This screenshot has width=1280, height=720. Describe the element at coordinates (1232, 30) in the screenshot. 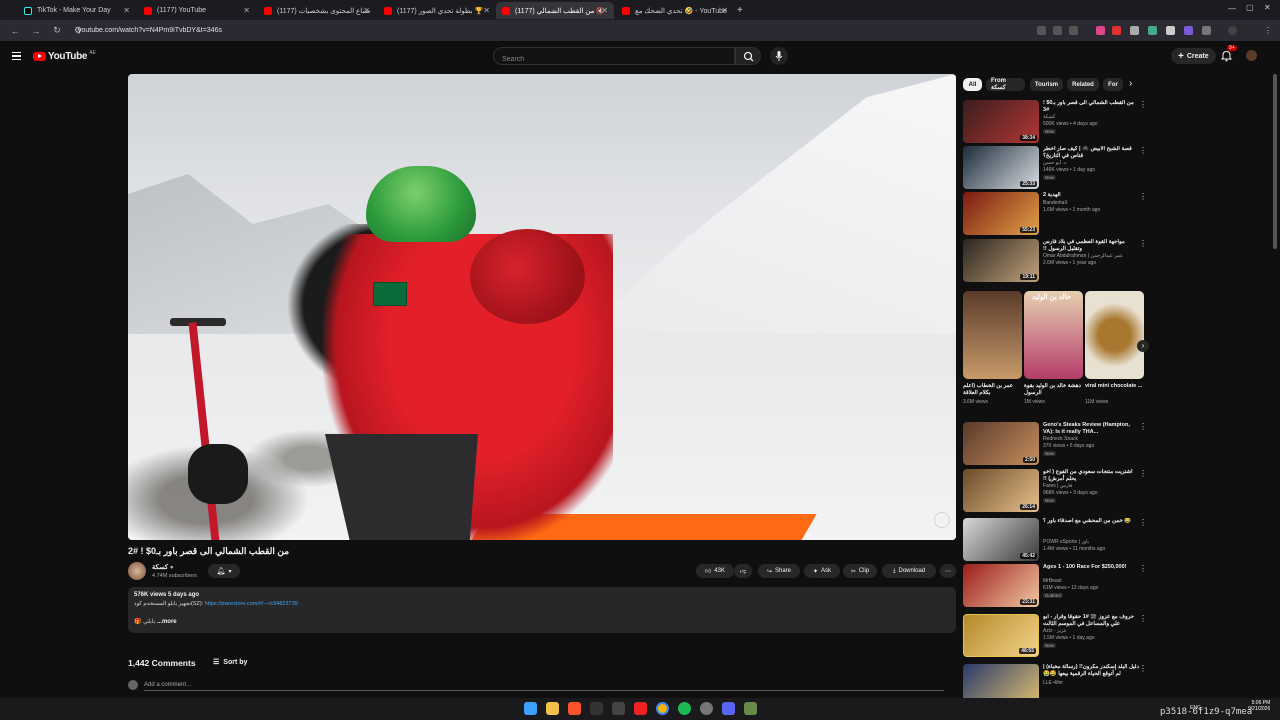

I see `profile-icon` at that location.